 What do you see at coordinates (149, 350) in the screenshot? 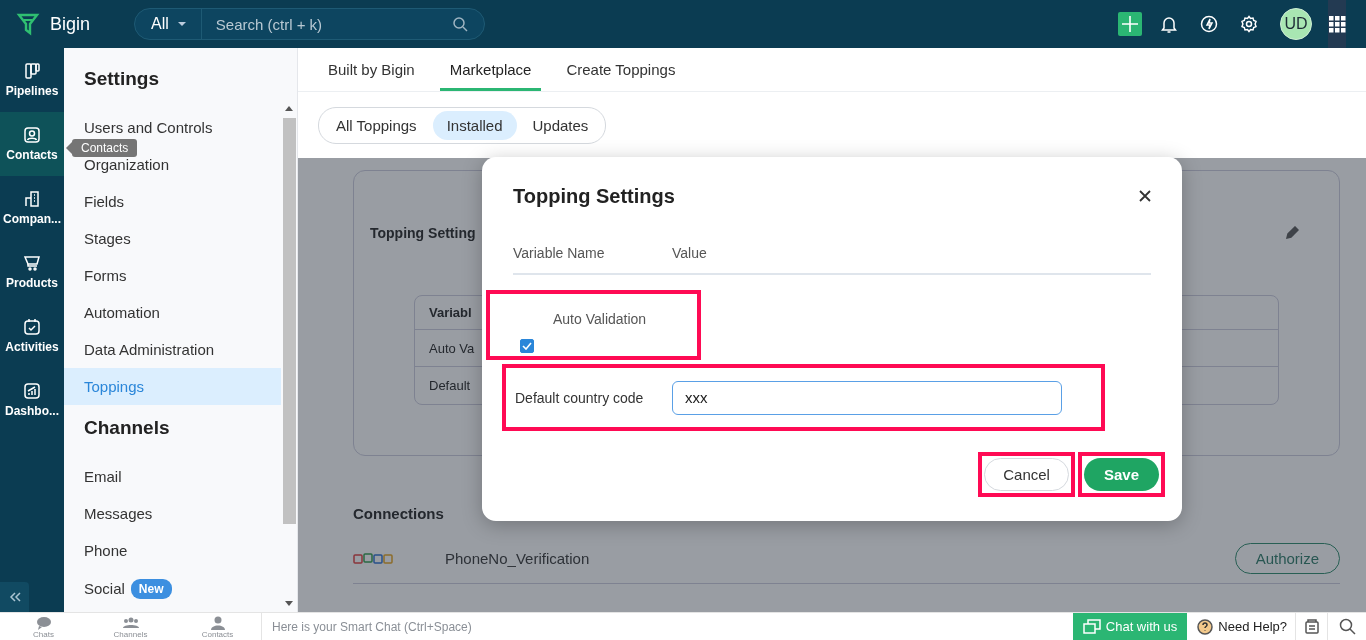
I see `settings-item: Data Administration` at bounding box center [149, 350].